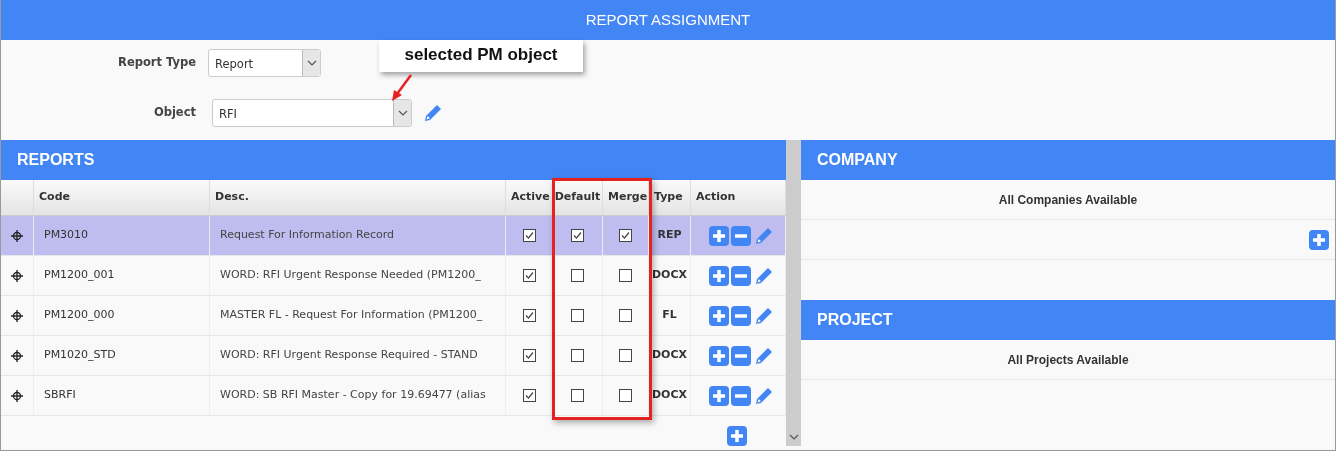 The width and height of the screenshot is (1336, 451). What do you see at coordinates (668, 20) in the screenshot?
I see `window-title: REPORT ASSIGNMENT` at bounding box center [668, 20].